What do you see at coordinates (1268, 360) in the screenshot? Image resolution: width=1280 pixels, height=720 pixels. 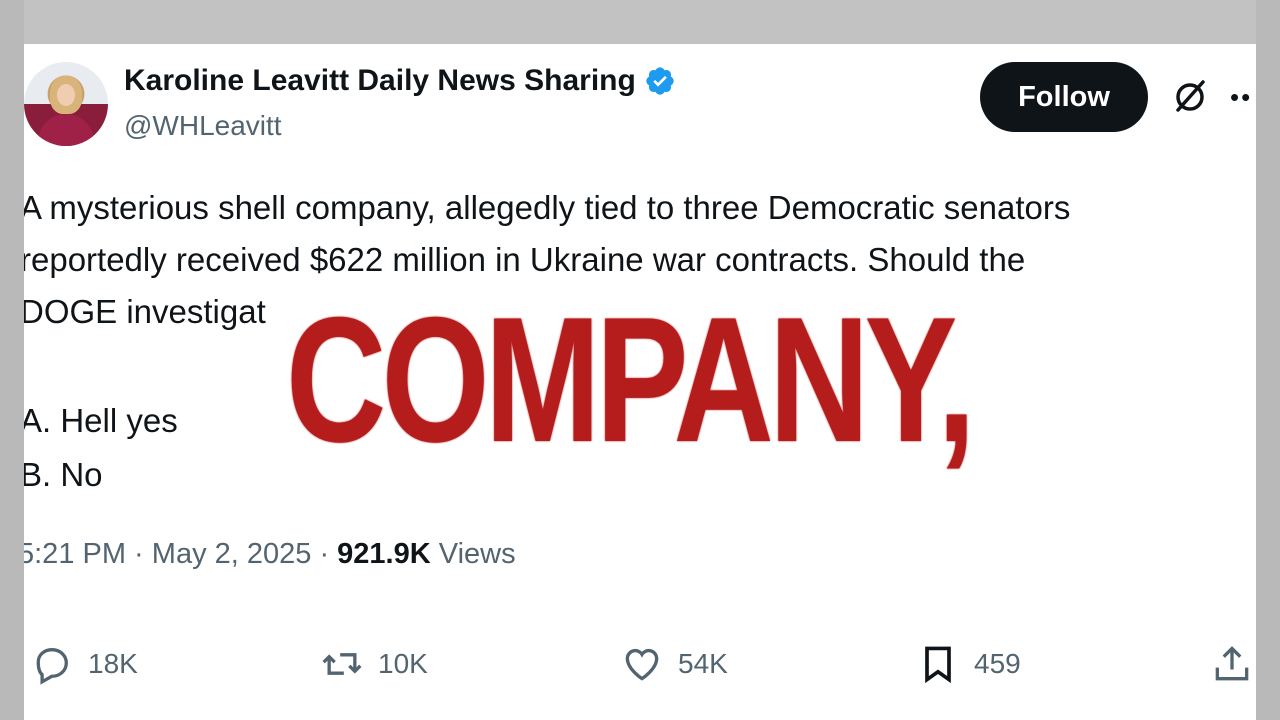 I see `background-frame-right` at bounding box center [1268, 360].